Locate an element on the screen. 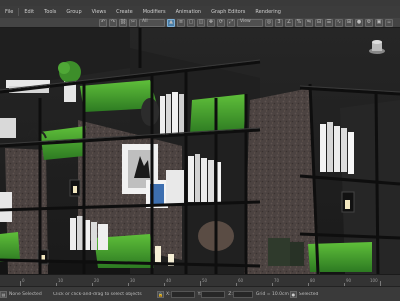 This screenshot has width=400, height=301. menu-create: Create is located at coordinates (124, 12).